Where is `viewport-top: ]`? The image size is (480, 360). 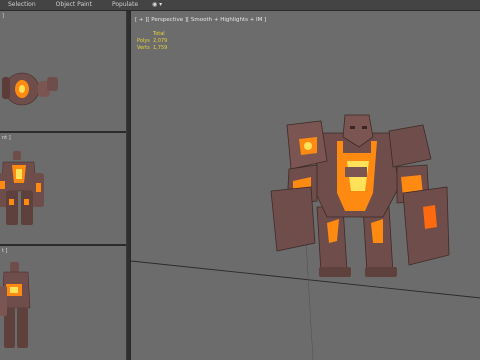
viewport-top: ] is located at coordinates (63, 72).